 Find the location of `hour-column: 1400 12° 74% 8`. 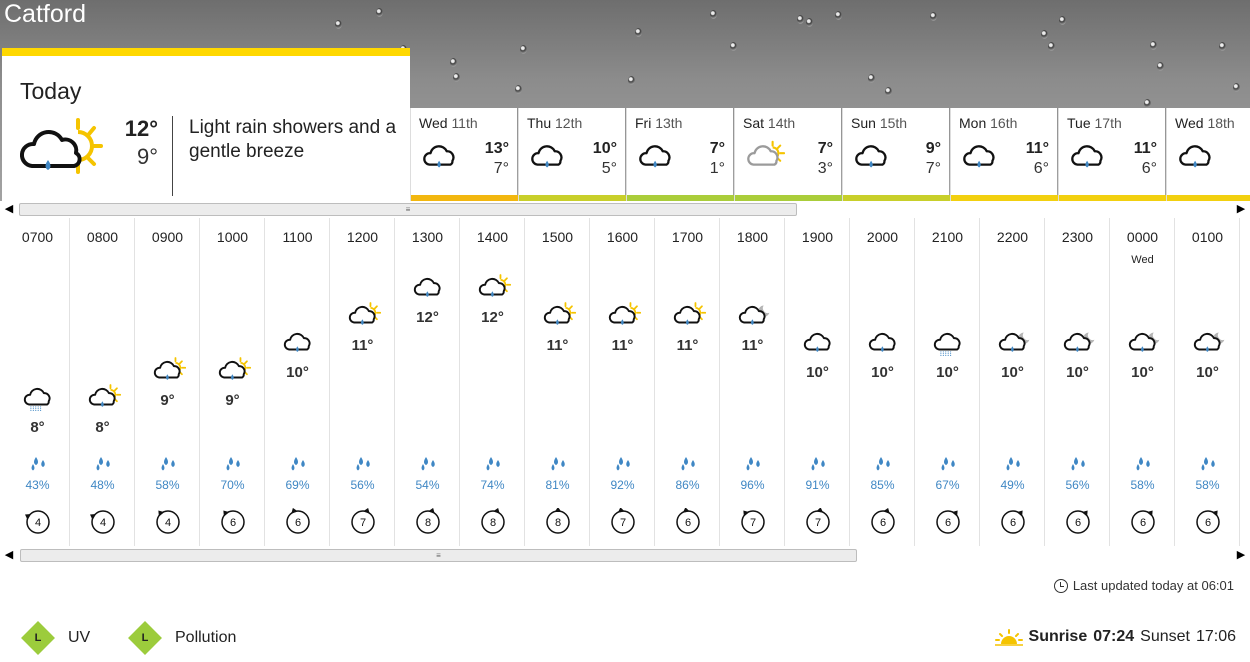

hour-column: 1400 12° 74% 8 is located at coordinates (492, 382).